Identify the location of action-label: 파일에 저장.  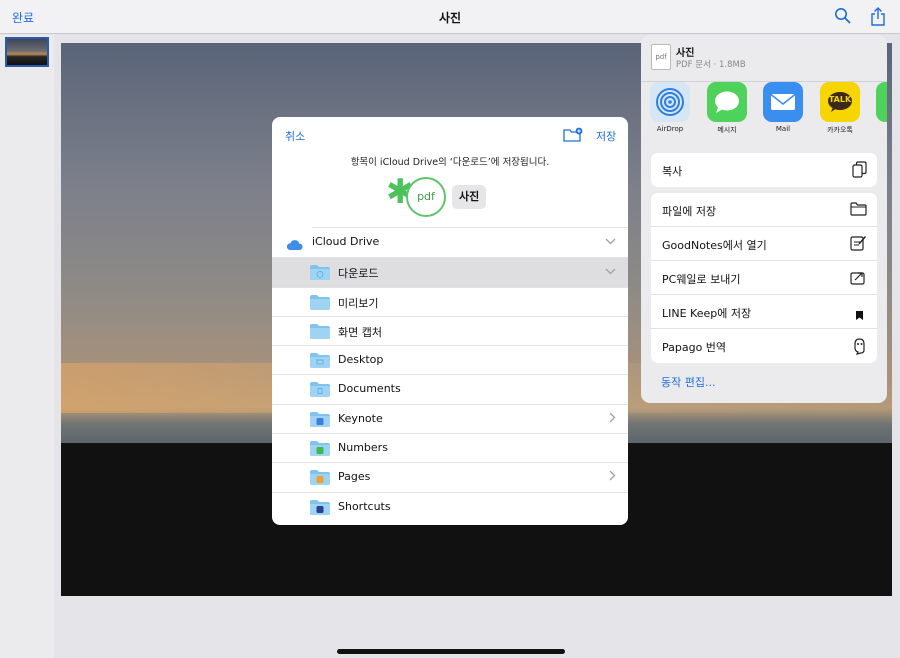
(689, 211).